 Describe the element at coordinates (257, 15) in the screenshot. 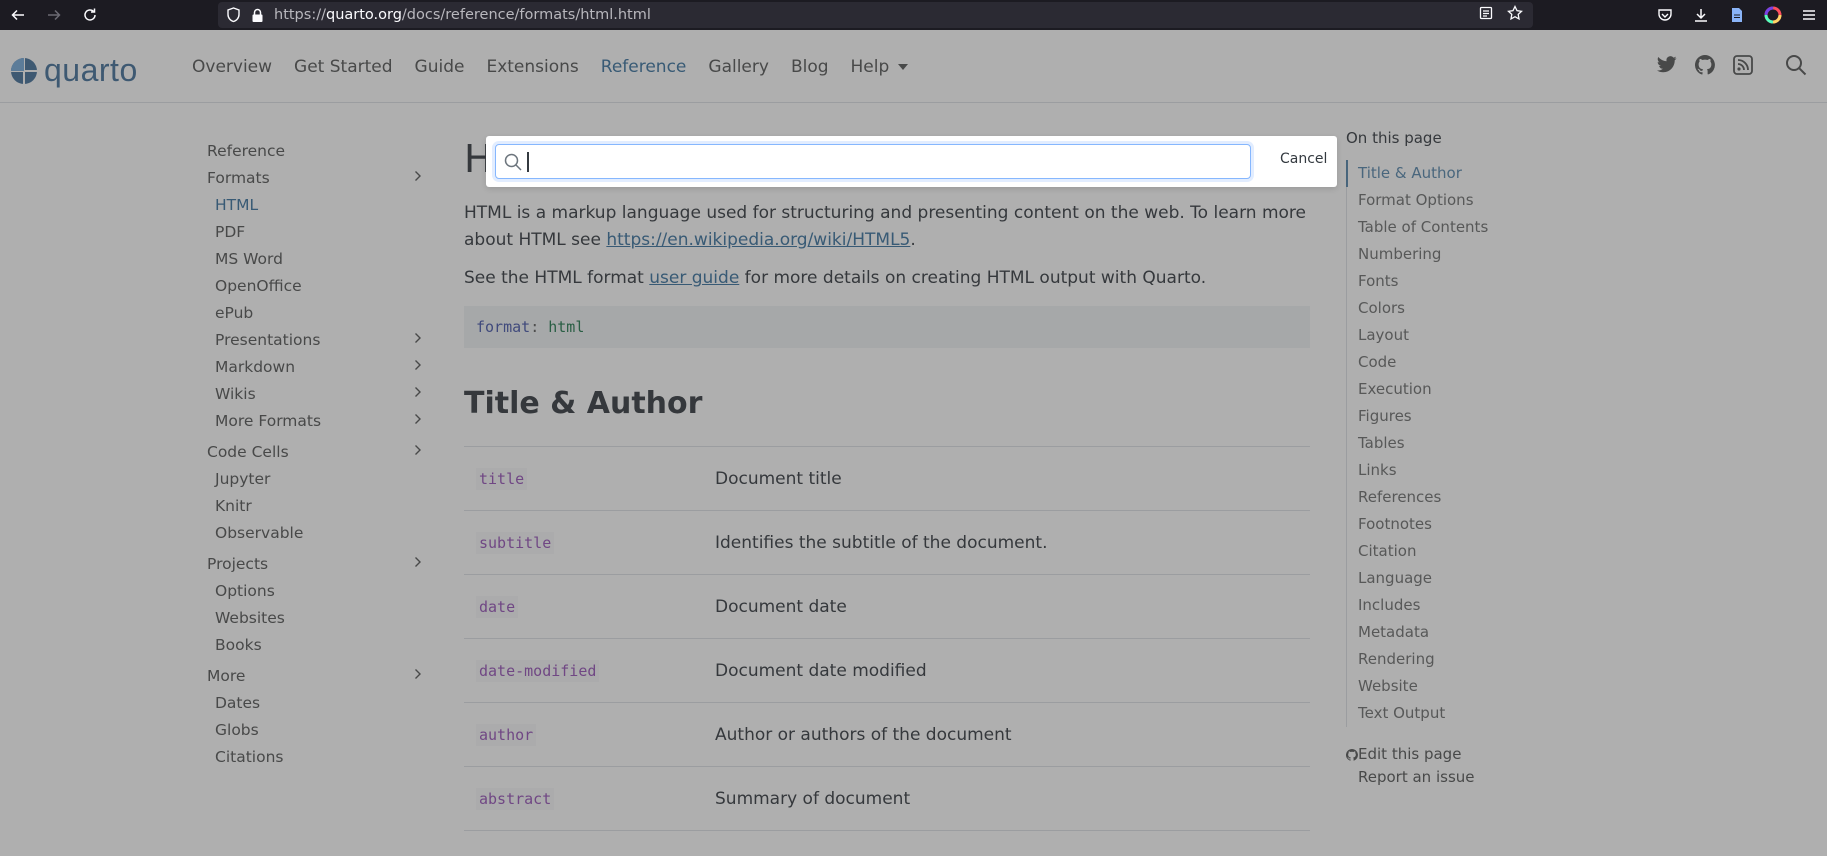

I see `lock-icon` at that location.